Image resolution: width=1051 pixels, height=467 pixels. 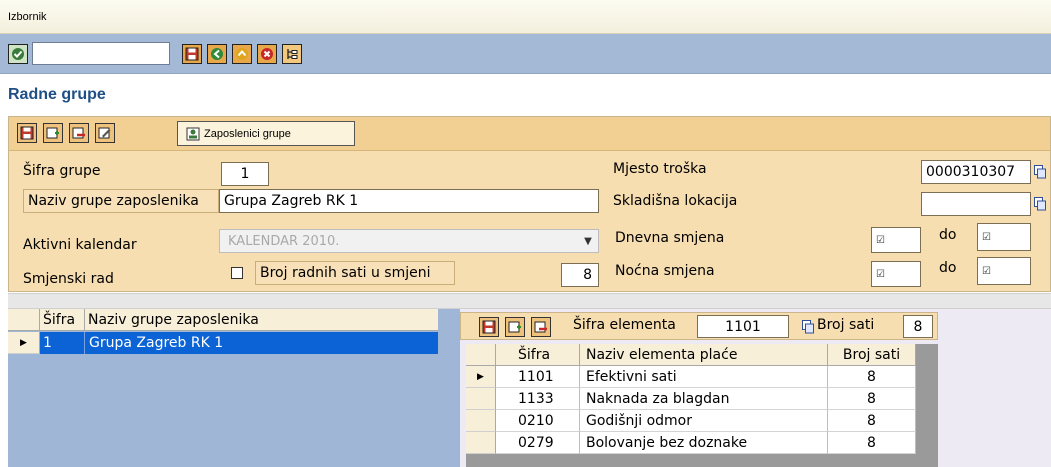 I want to click on elements-toolbar: Šifra elementa 1101 Broj sati 8, so click(x=699, y=326).